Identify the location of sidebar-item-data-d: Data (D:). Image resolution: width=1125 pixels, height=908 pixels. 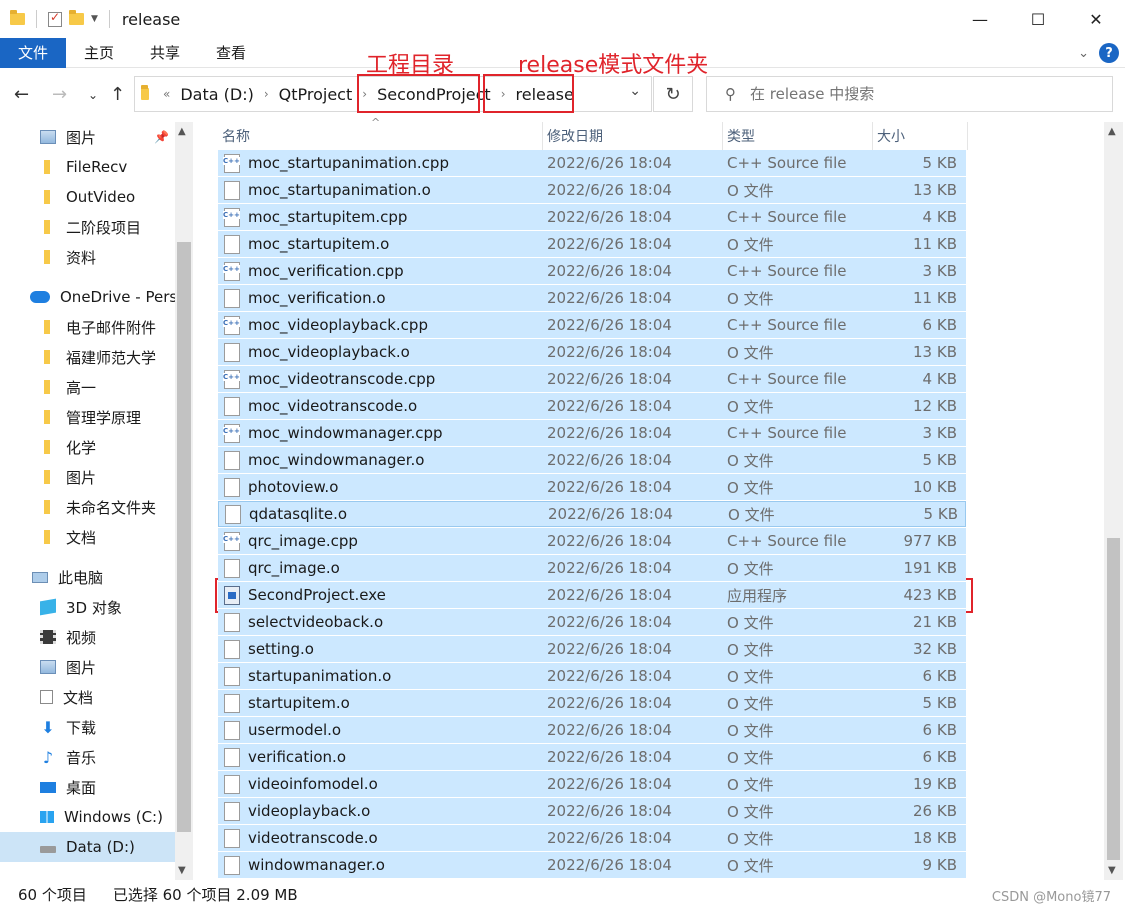
(87, 847).